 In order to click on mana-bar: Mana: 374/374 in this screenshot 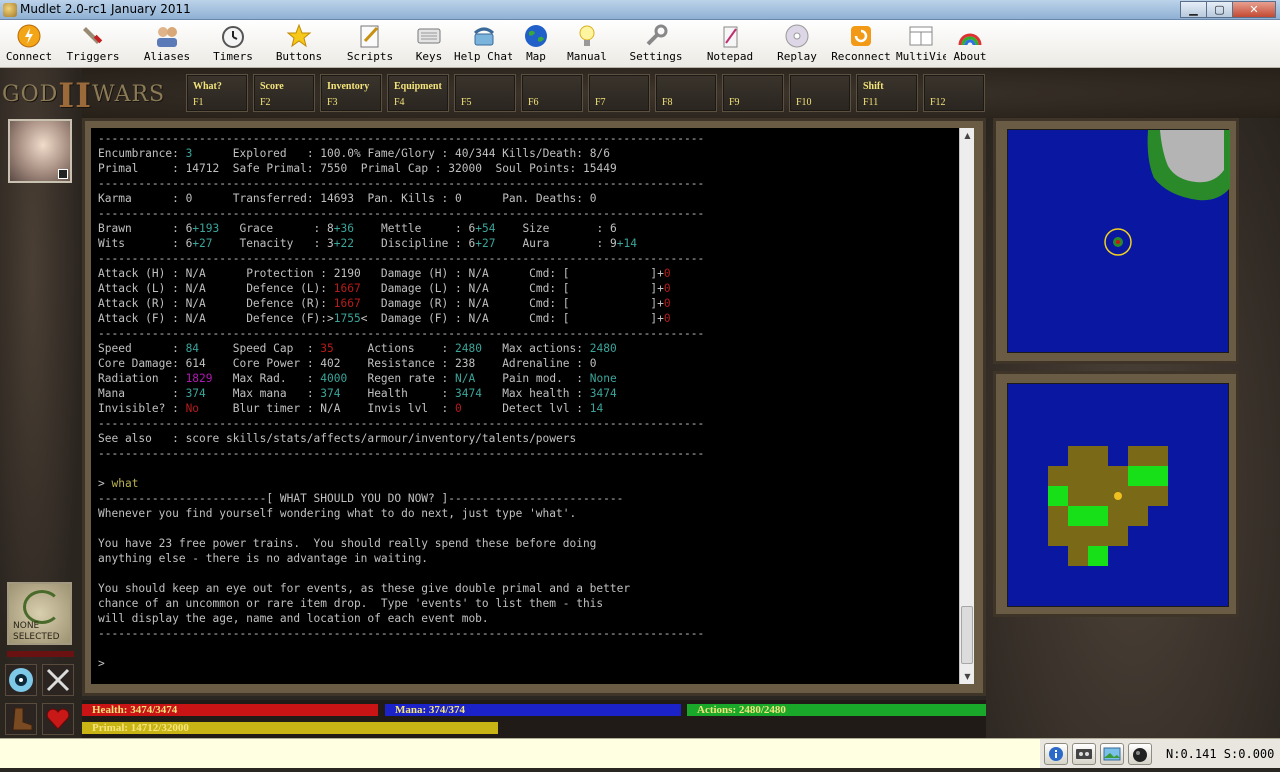, I will do `click(533, 710)`.